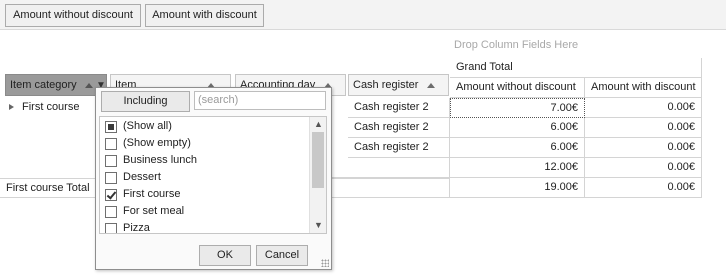 The image size is (726, 280). What do you see at coordinates (202, 143) in the screenshot?
I see `list-item: (Show empty)` at bounding box center [202, 143].